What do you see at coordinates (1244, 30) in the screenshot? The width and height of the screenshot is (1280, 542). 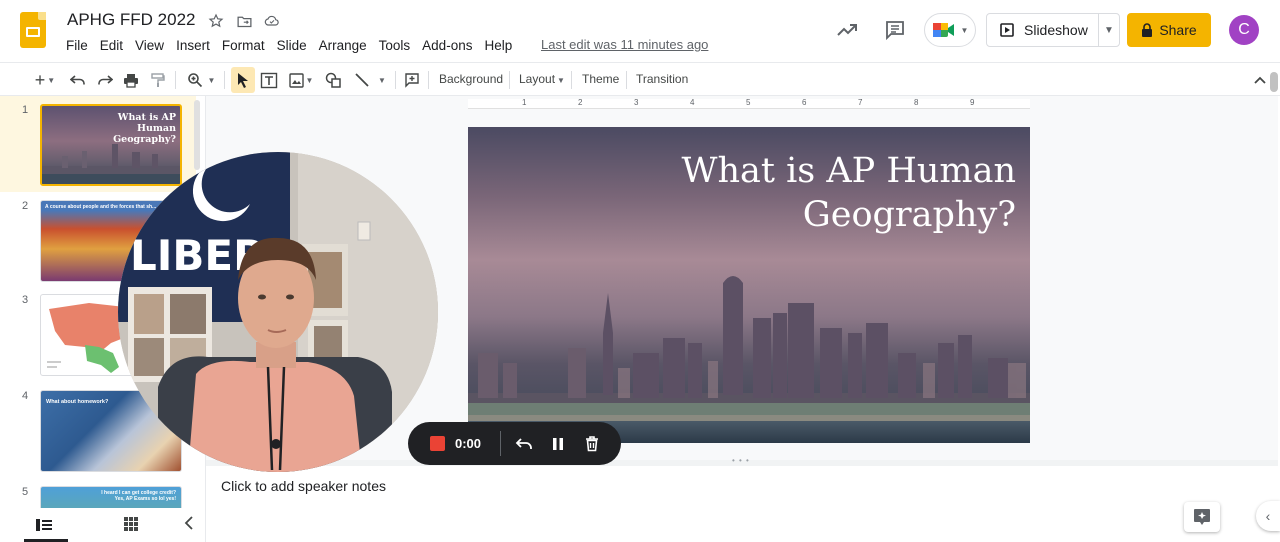 I see `account-avatar: C` at bounding box center [1244, 30].